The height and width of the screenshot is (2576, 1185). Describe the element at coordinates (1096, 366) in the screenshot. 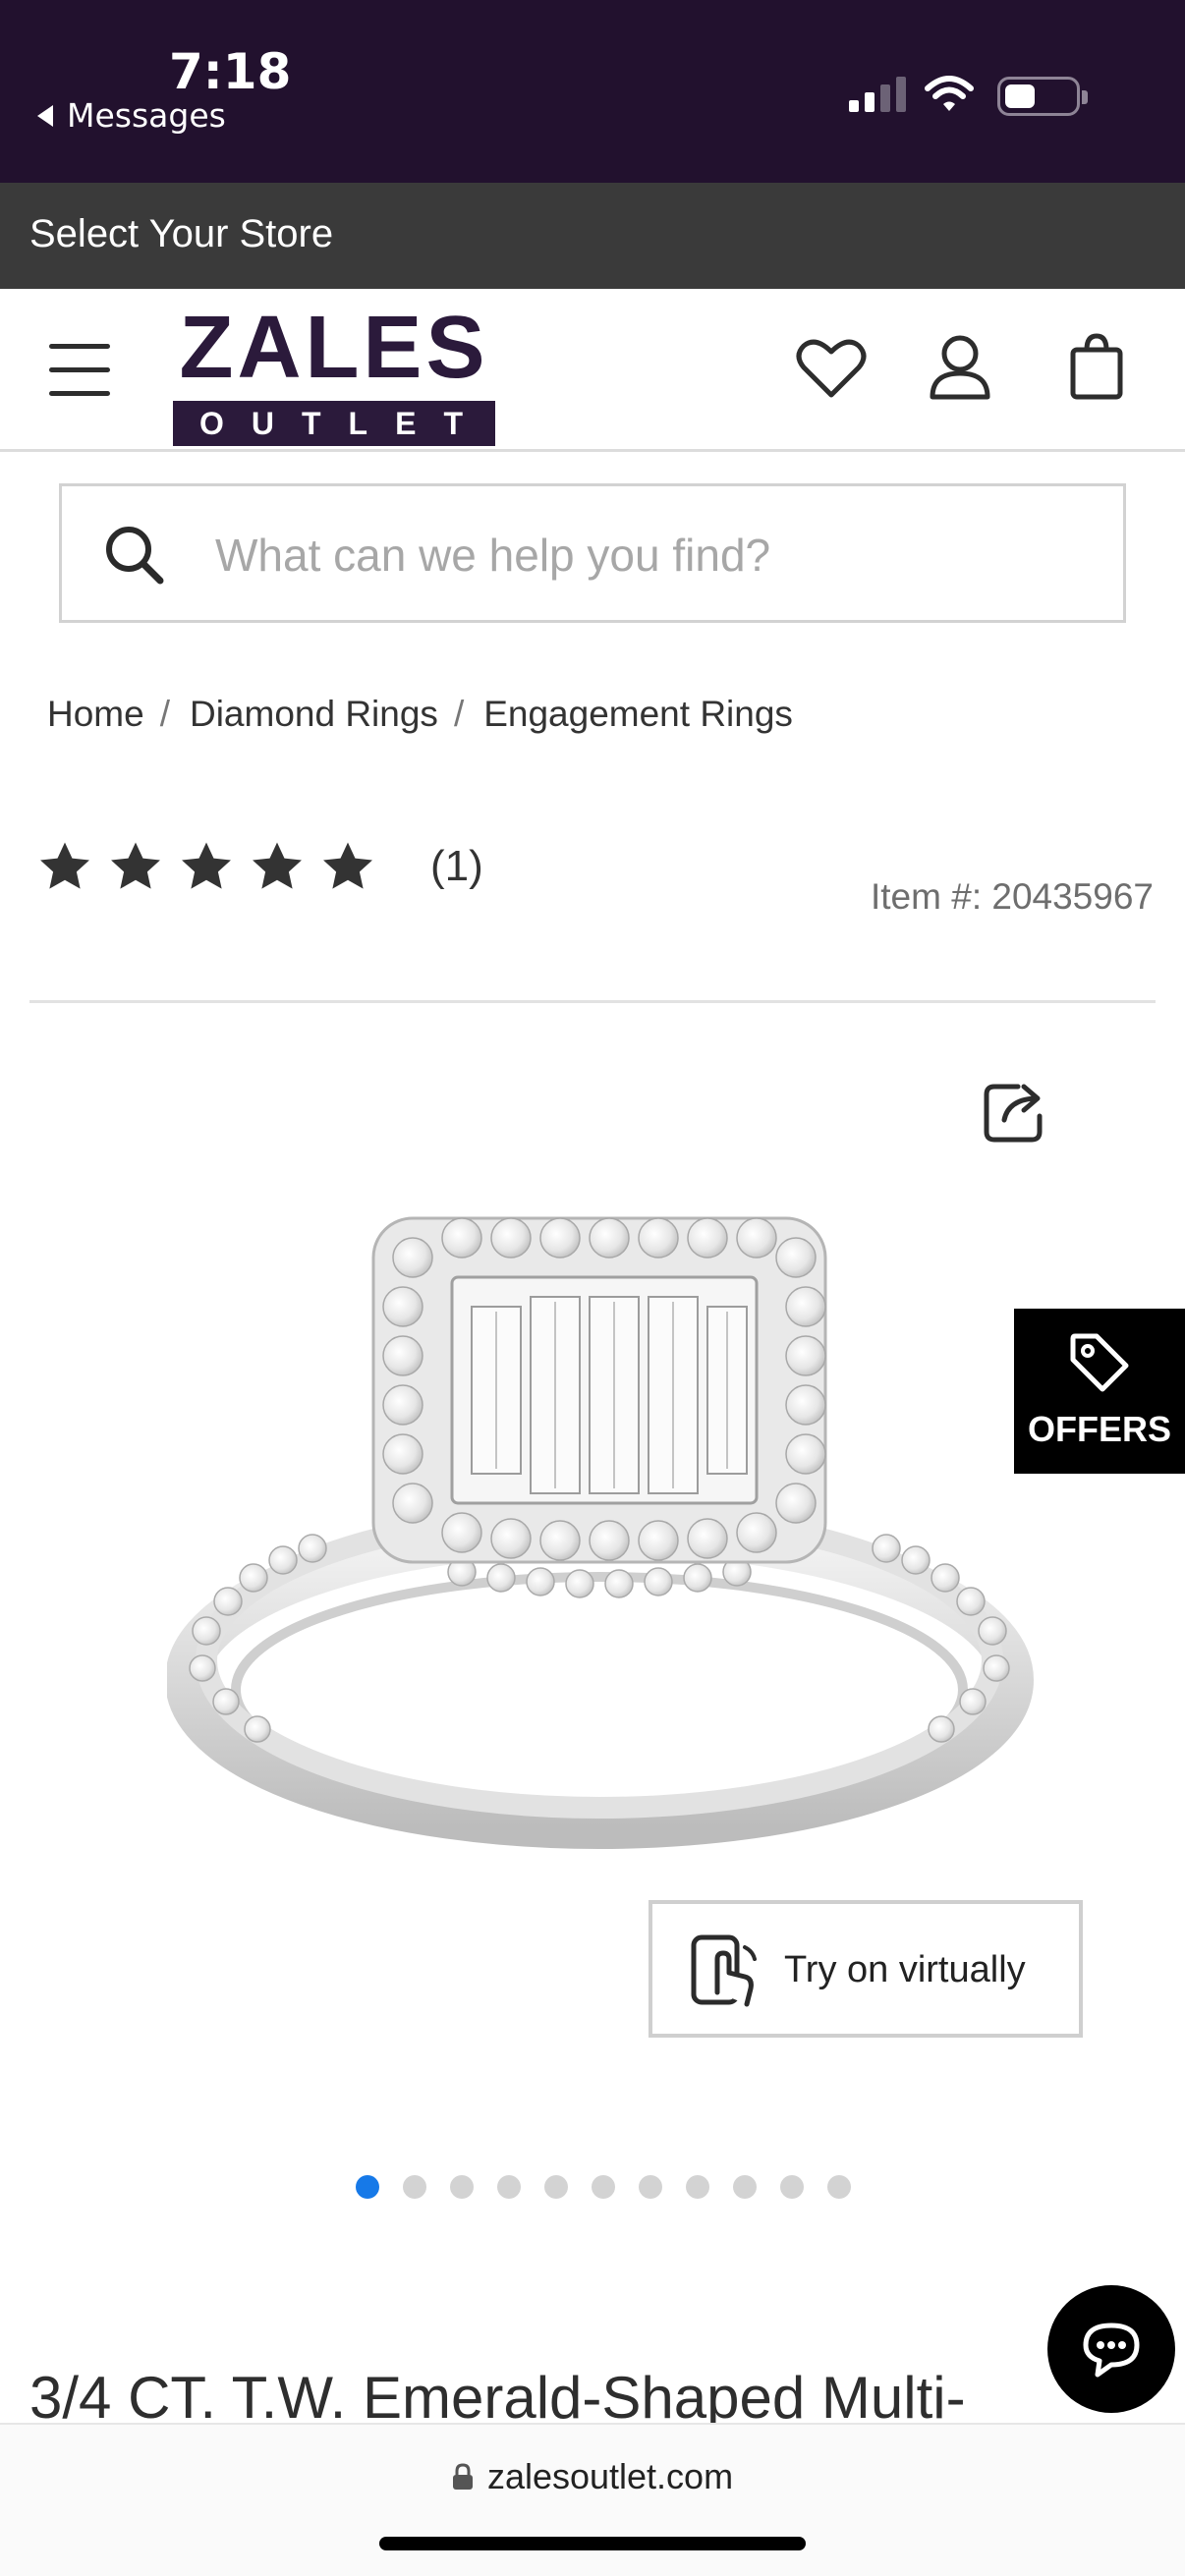

I see `bag-icon` at that location.